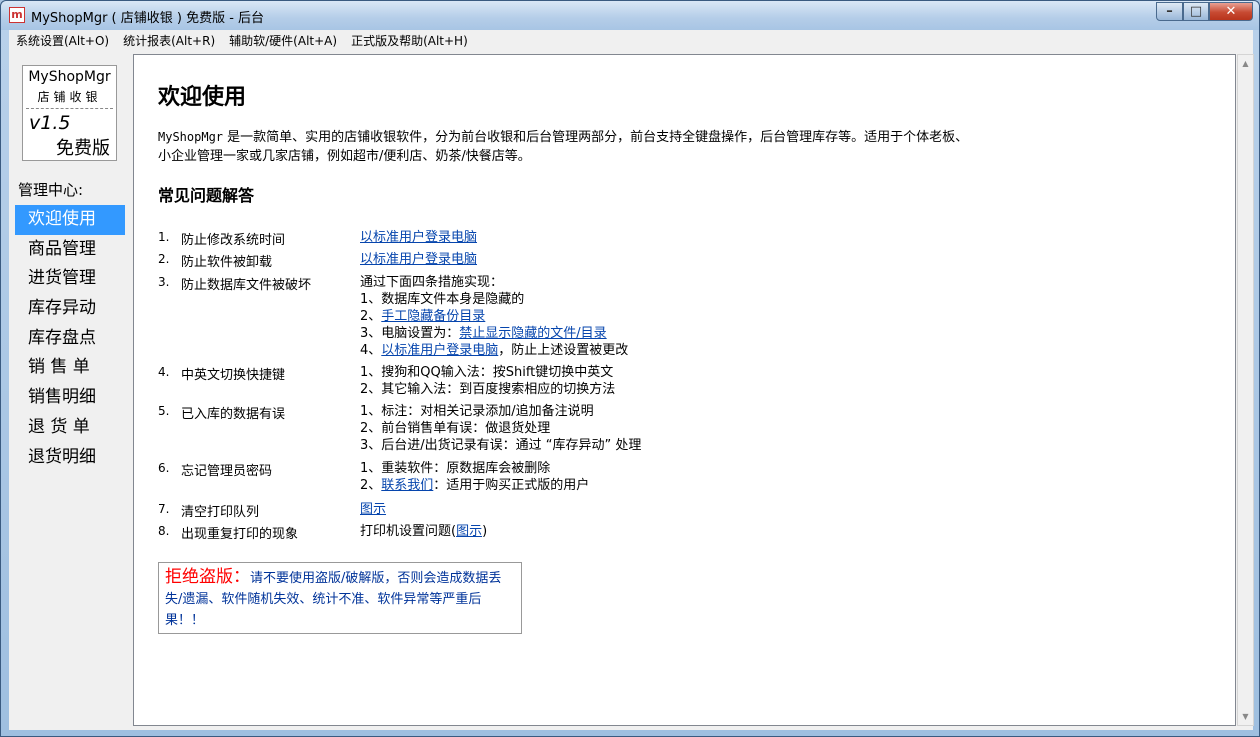 The height and width of the screenshot is (737, 1260). What do you see at coordinates (233, 375) in the screenshot?
I see `faq-question: 中英文切换快捷键` at bounding box center [233, 375].